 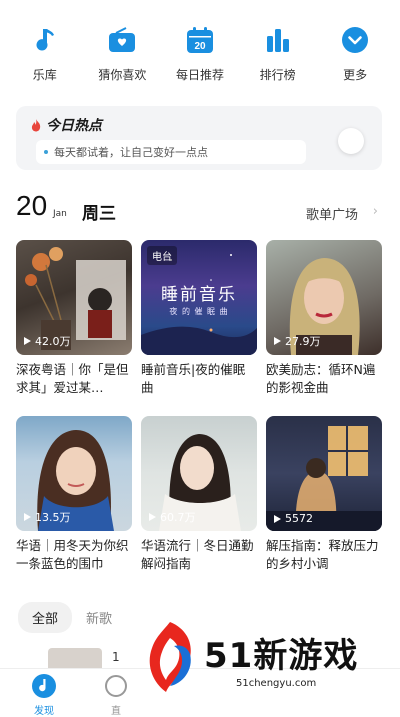 What do you see at coordinates (162, 255) in the screenshot?
I see `radio-tag: 电台` at bounding box center [162, 255].